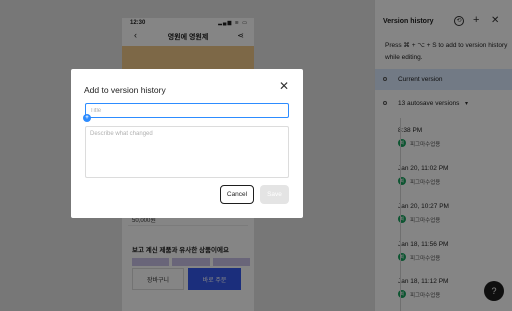  Describe the element at coordinates (237, 194) in the screenshot. I see `cancel-button: Cancel` at that location.